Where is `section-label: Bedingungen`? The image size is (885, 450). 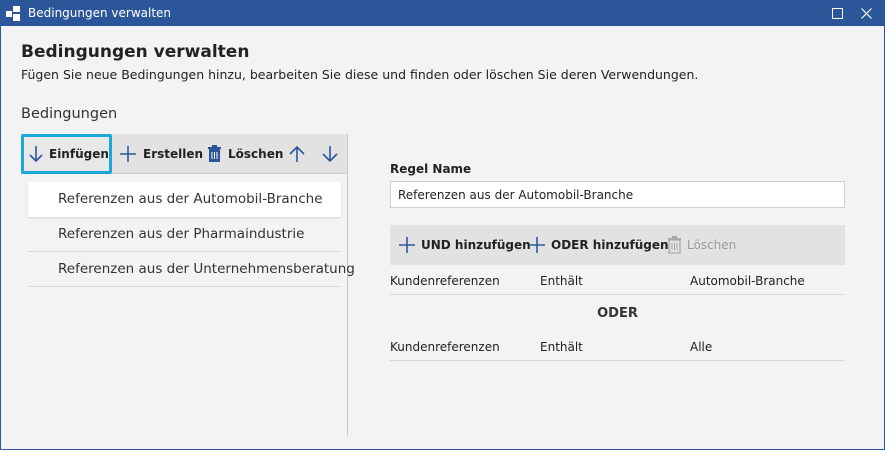 section-label: Bedingungen is located at coordinates (69, 114).